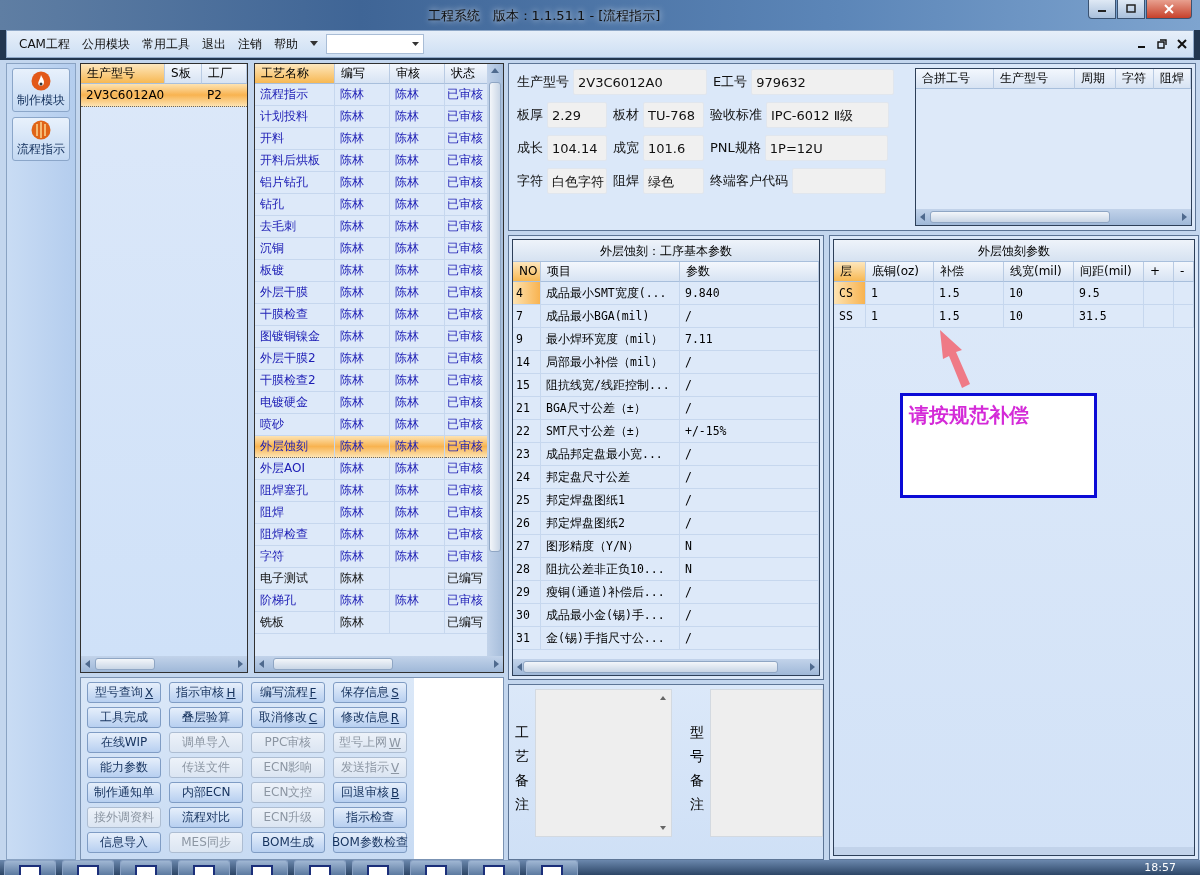  What do you see at coordinates (666, 500) in the screenshot?
I see `table-row: 25 邦定焊盘图纸1 /` at bounding box center [666, 500].